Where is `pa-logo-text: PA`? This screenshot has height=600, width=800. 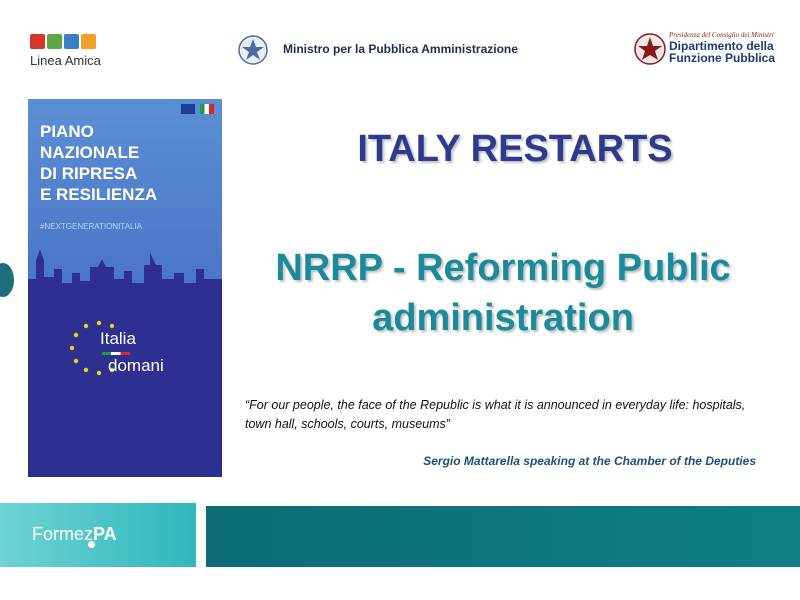 pa-logo-text: PA is located at coordinates (105, 534).